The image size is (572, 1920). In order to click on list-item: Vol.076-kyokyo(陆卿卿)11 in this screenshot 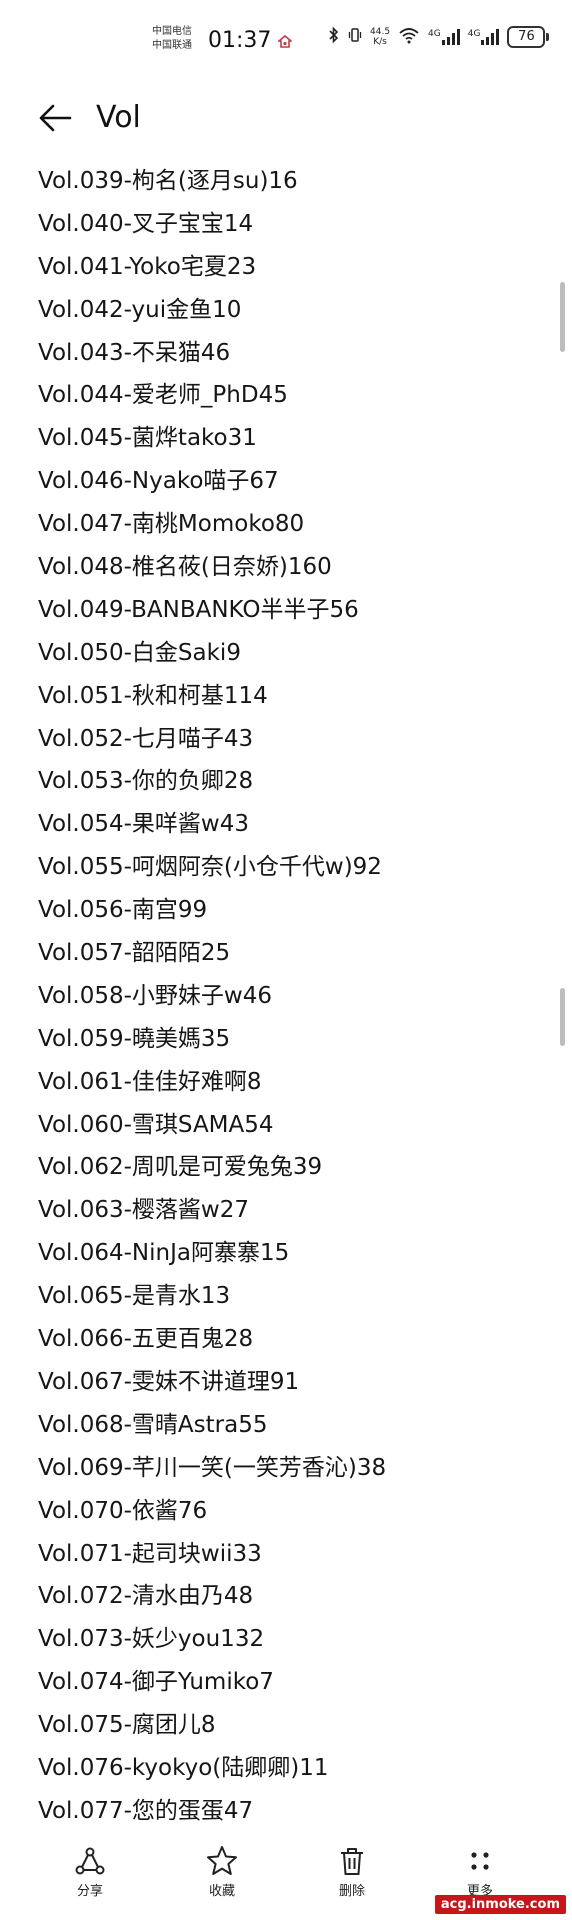, I will do `click(212, 1776)`.